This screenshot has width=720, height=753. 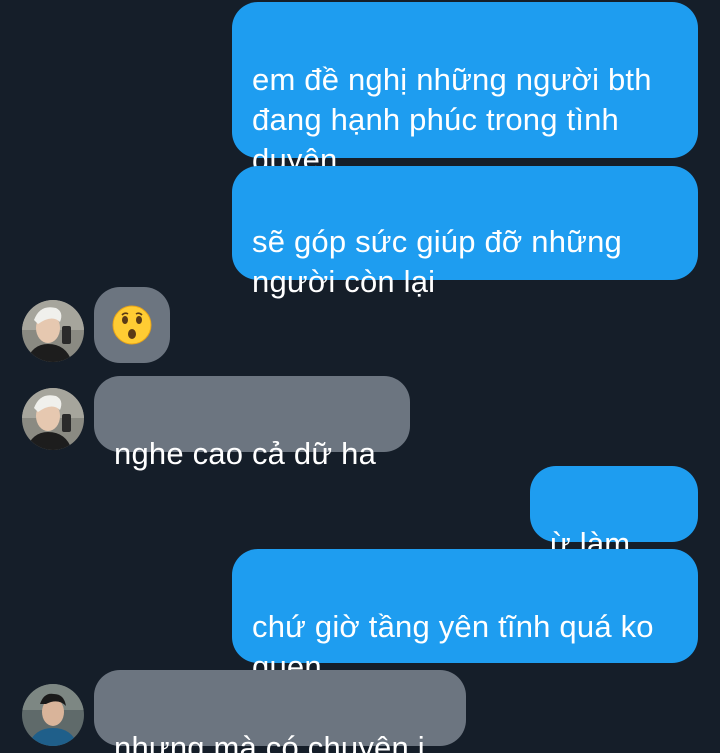 What do you see at coordinates (269, 741) in the screenshot?
I see `message-text: nhưng mà có chuyện j` at bounding box center [269, 741].